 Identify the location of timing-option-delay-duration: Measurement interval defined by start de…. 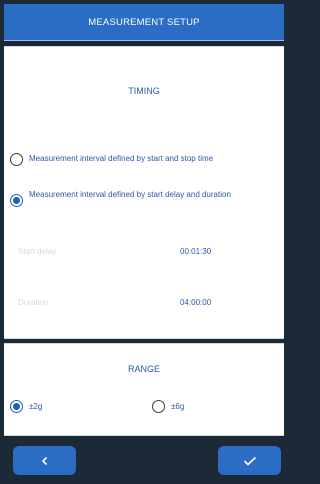
(135, 198).